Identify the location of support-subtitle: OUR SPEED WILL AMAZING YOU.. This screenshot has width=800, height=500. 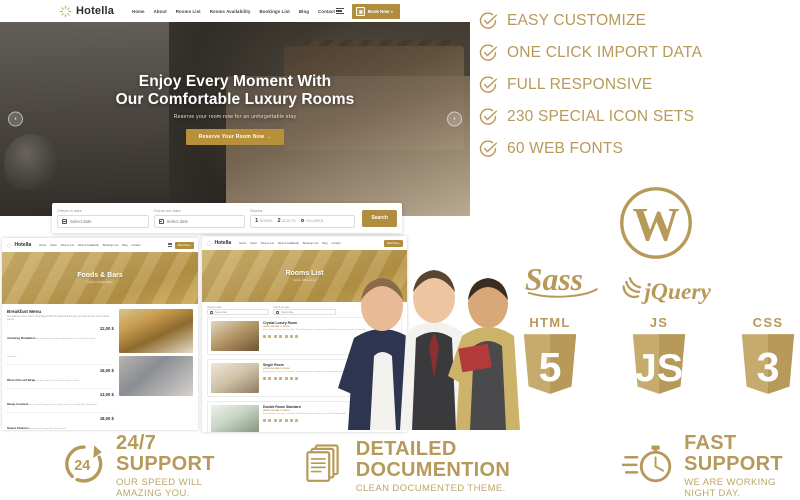
(159, 488).